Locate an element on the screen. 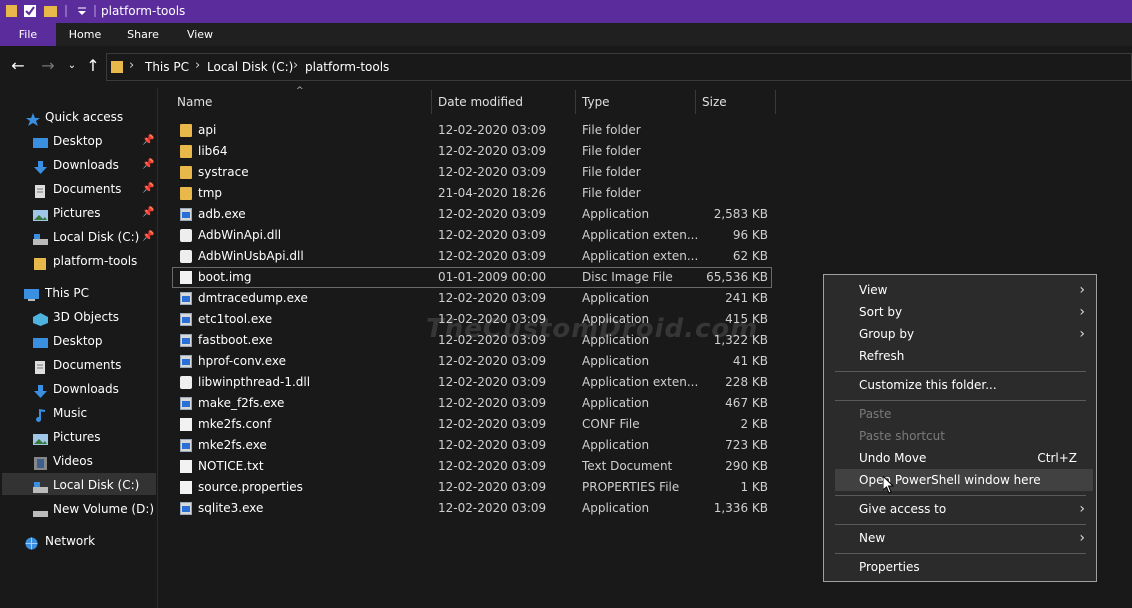  sidebar-label: Downloads is located at coordinates (86, 165).